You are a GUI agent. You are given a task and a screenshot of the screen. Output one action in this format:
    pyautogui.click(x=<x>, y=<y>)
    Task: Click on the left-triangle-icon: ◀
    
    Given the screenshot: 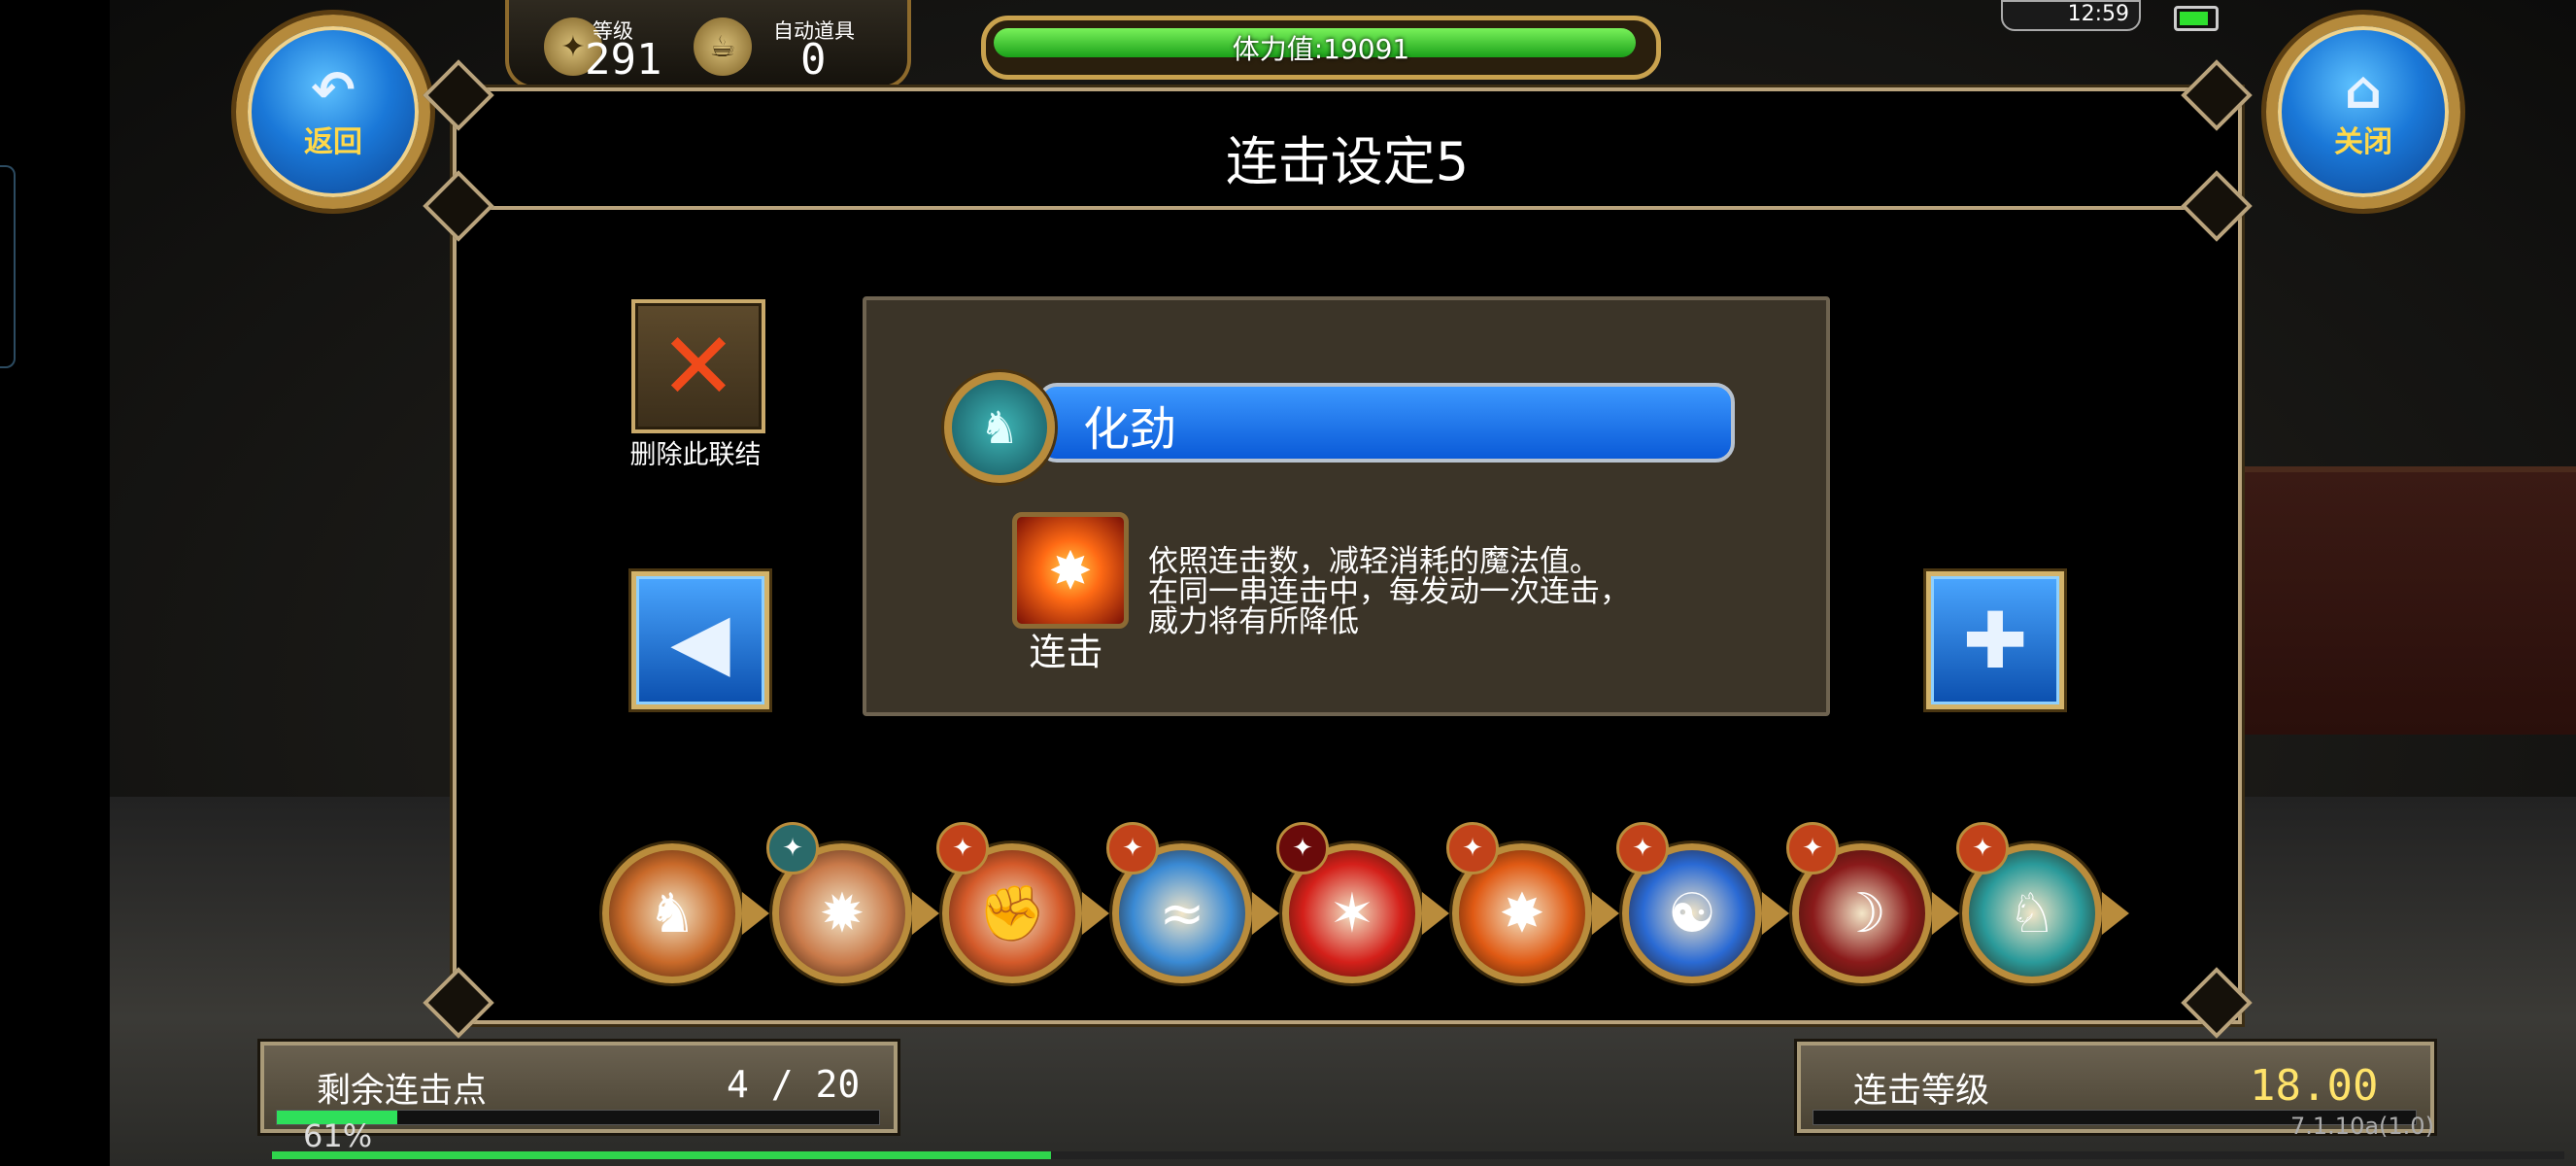 What is the action you would take?
    pyautogui.click(x=700, y=640)
    